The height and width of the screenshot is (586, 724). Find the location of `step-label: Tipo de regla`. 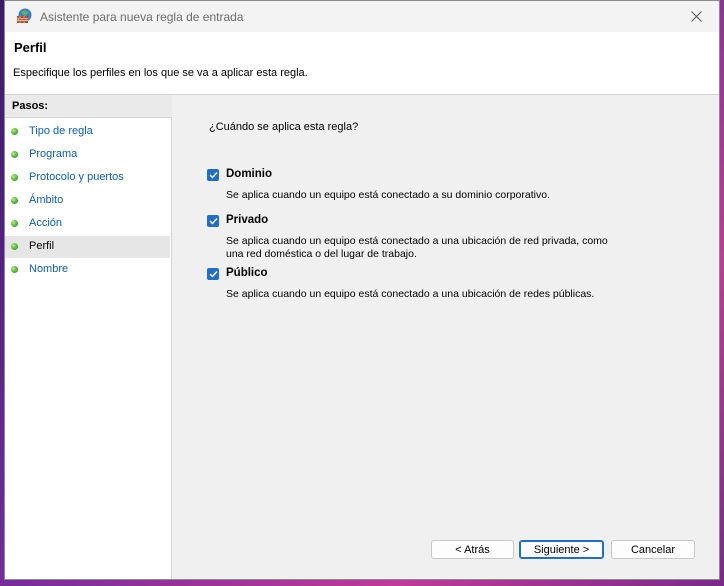

step-label: Tipo de regla is located at coordinates (61, 131).